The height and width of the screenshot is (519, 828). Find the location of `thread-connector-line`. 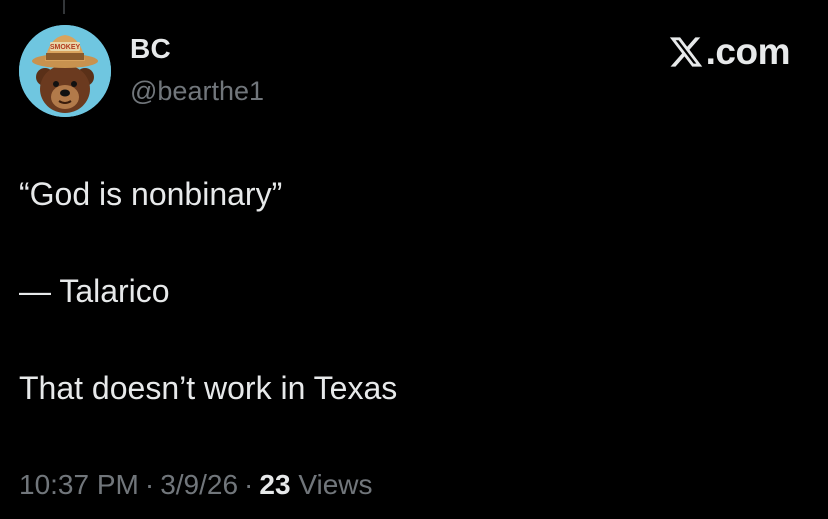

thread-connector-line is located at coordinates (64, 7).